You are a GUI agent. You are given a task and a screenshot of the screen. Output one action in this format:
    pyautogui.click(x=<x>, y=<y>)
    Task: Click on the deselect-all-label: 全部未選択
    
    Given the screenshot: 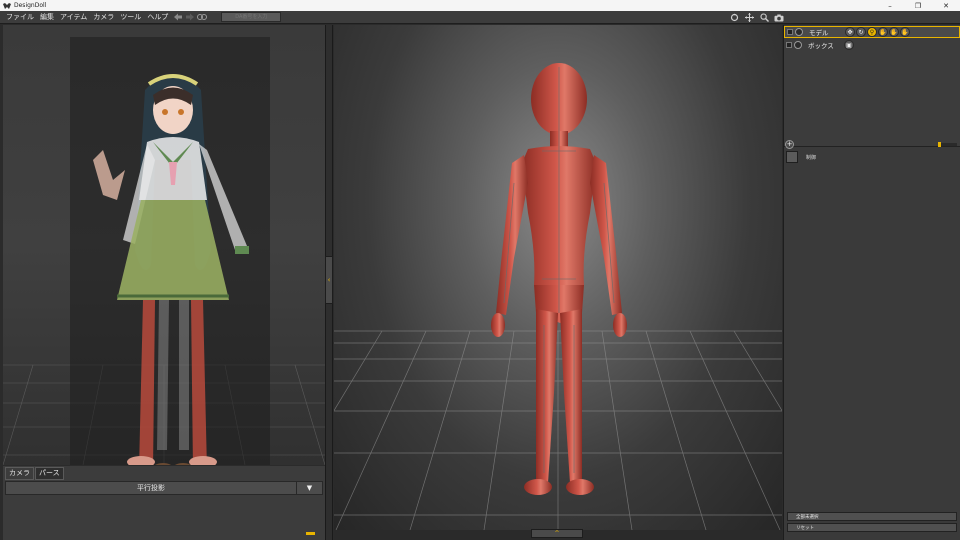 What is the action you would take?
    pyautogui.click(x=807, y=517)
    